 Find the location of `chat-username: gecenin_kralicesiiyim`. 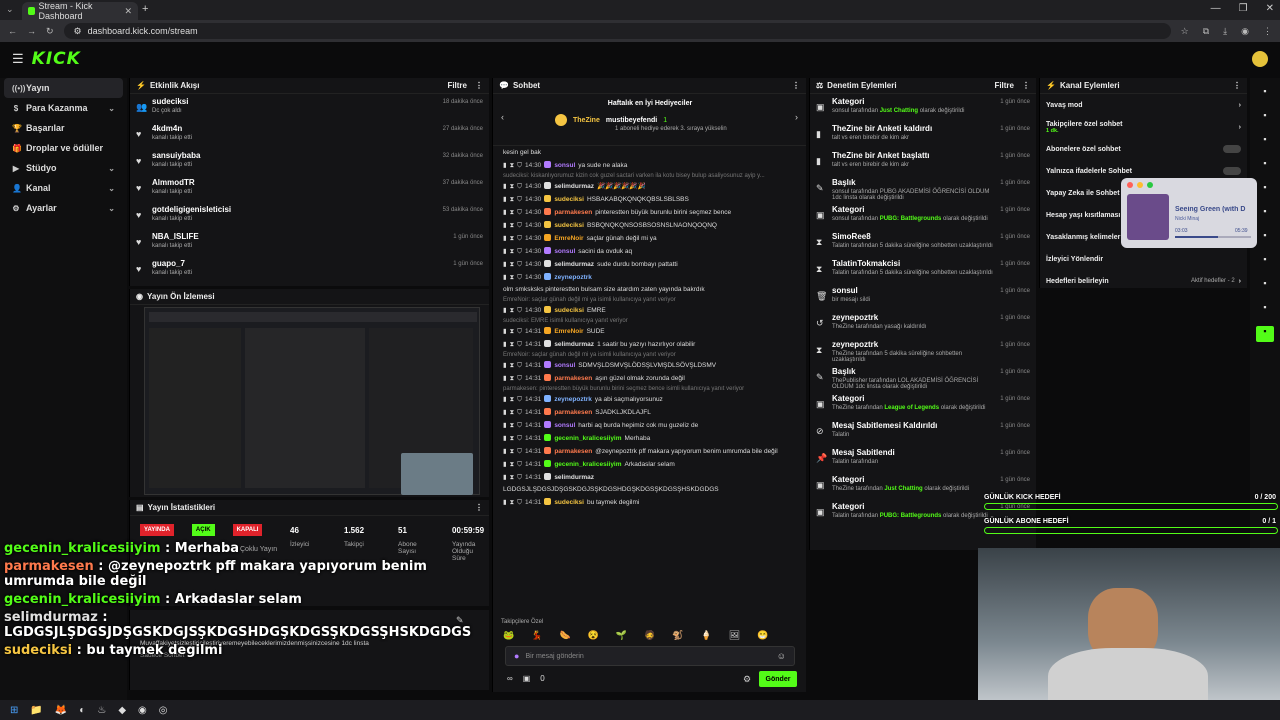

chat-username: gecenin_kralicesiiyim is located at coordinates (587, 464).